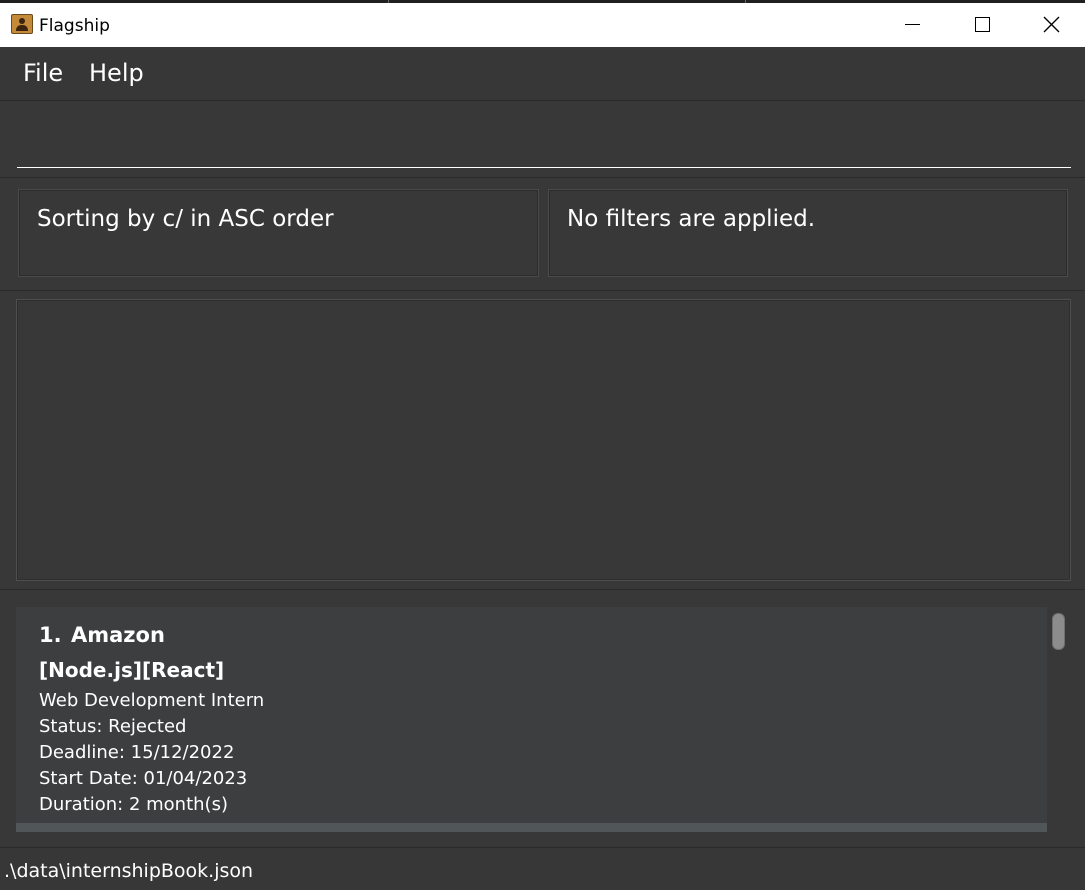  I want to click on maximize-icon, so click(982, 24).